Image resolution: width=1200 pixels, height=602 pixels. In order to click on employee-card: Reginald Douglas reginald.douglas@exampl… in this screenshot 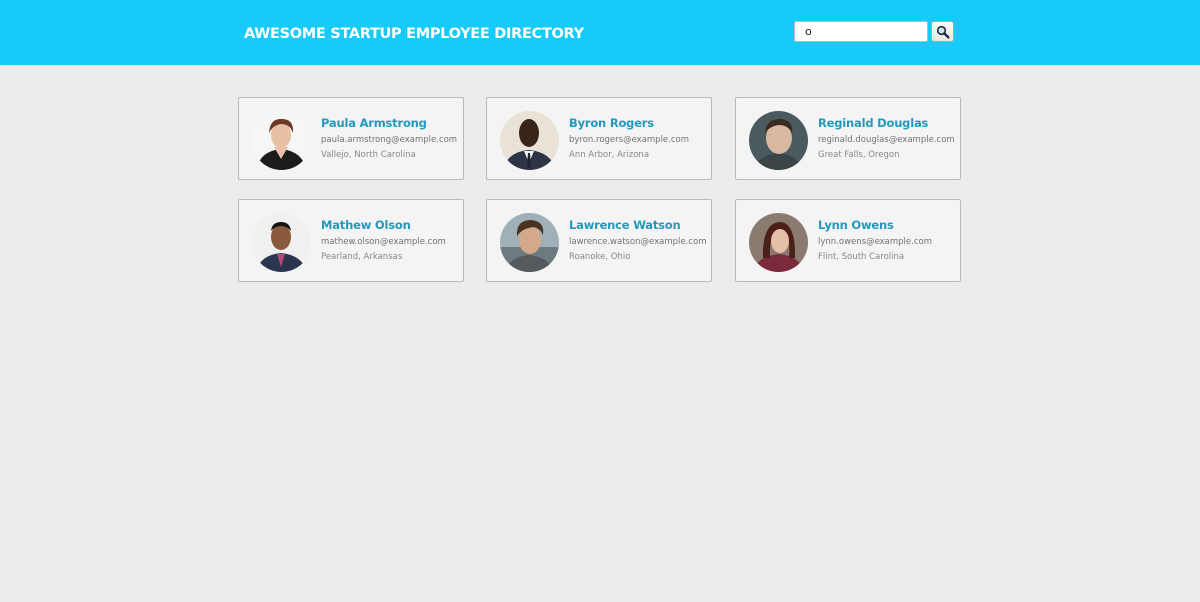, I will do `click(848, 138)`.